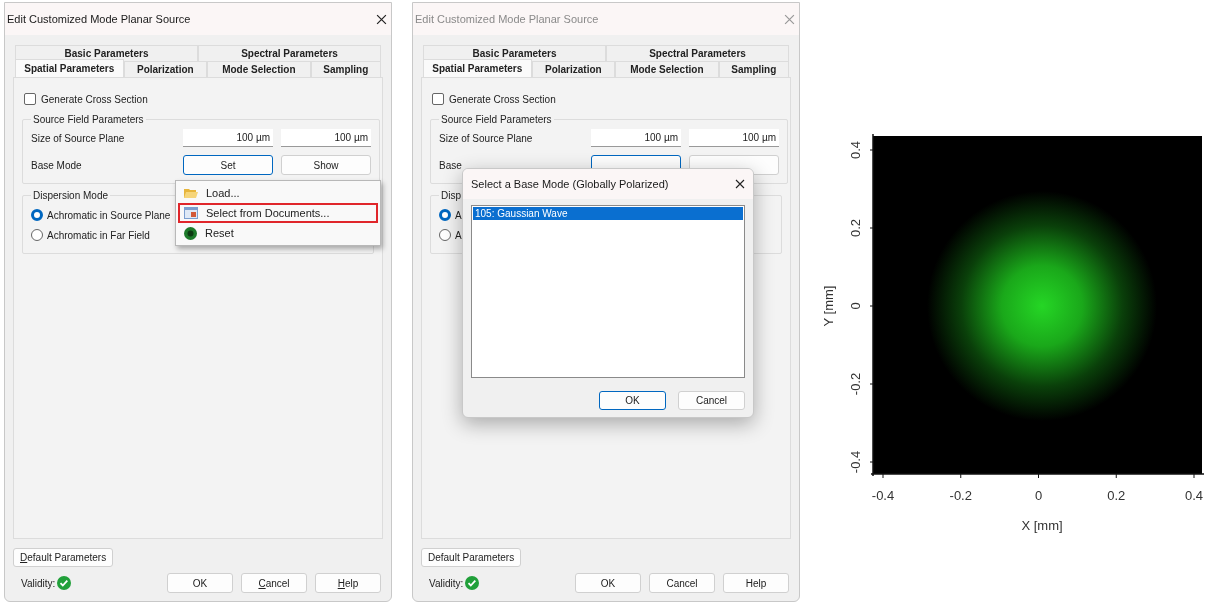 The image size is (1222, 608). Describe the element at coordinates (191, 193) in the screenshot. I see `folder-icon` at that location.